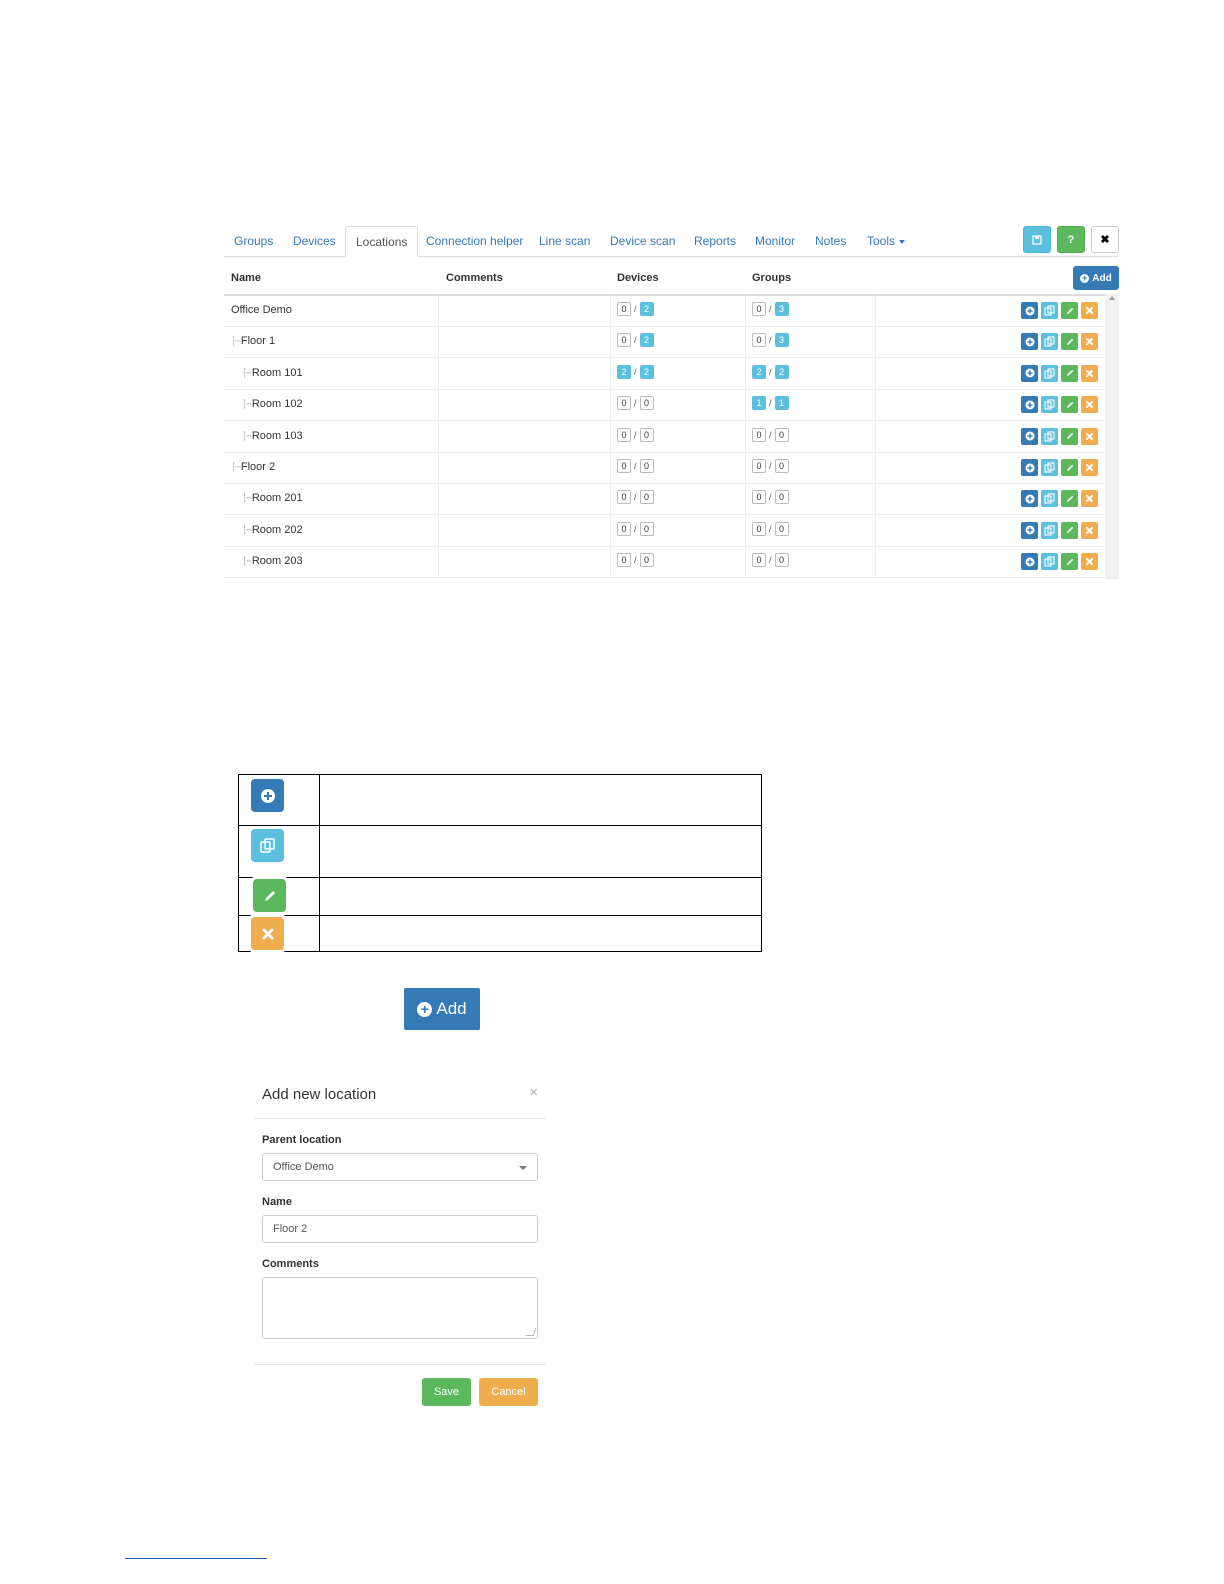  Describe the element at coordinates (400, 1308) in the screenshot. I see `comments-textarea` at that location.